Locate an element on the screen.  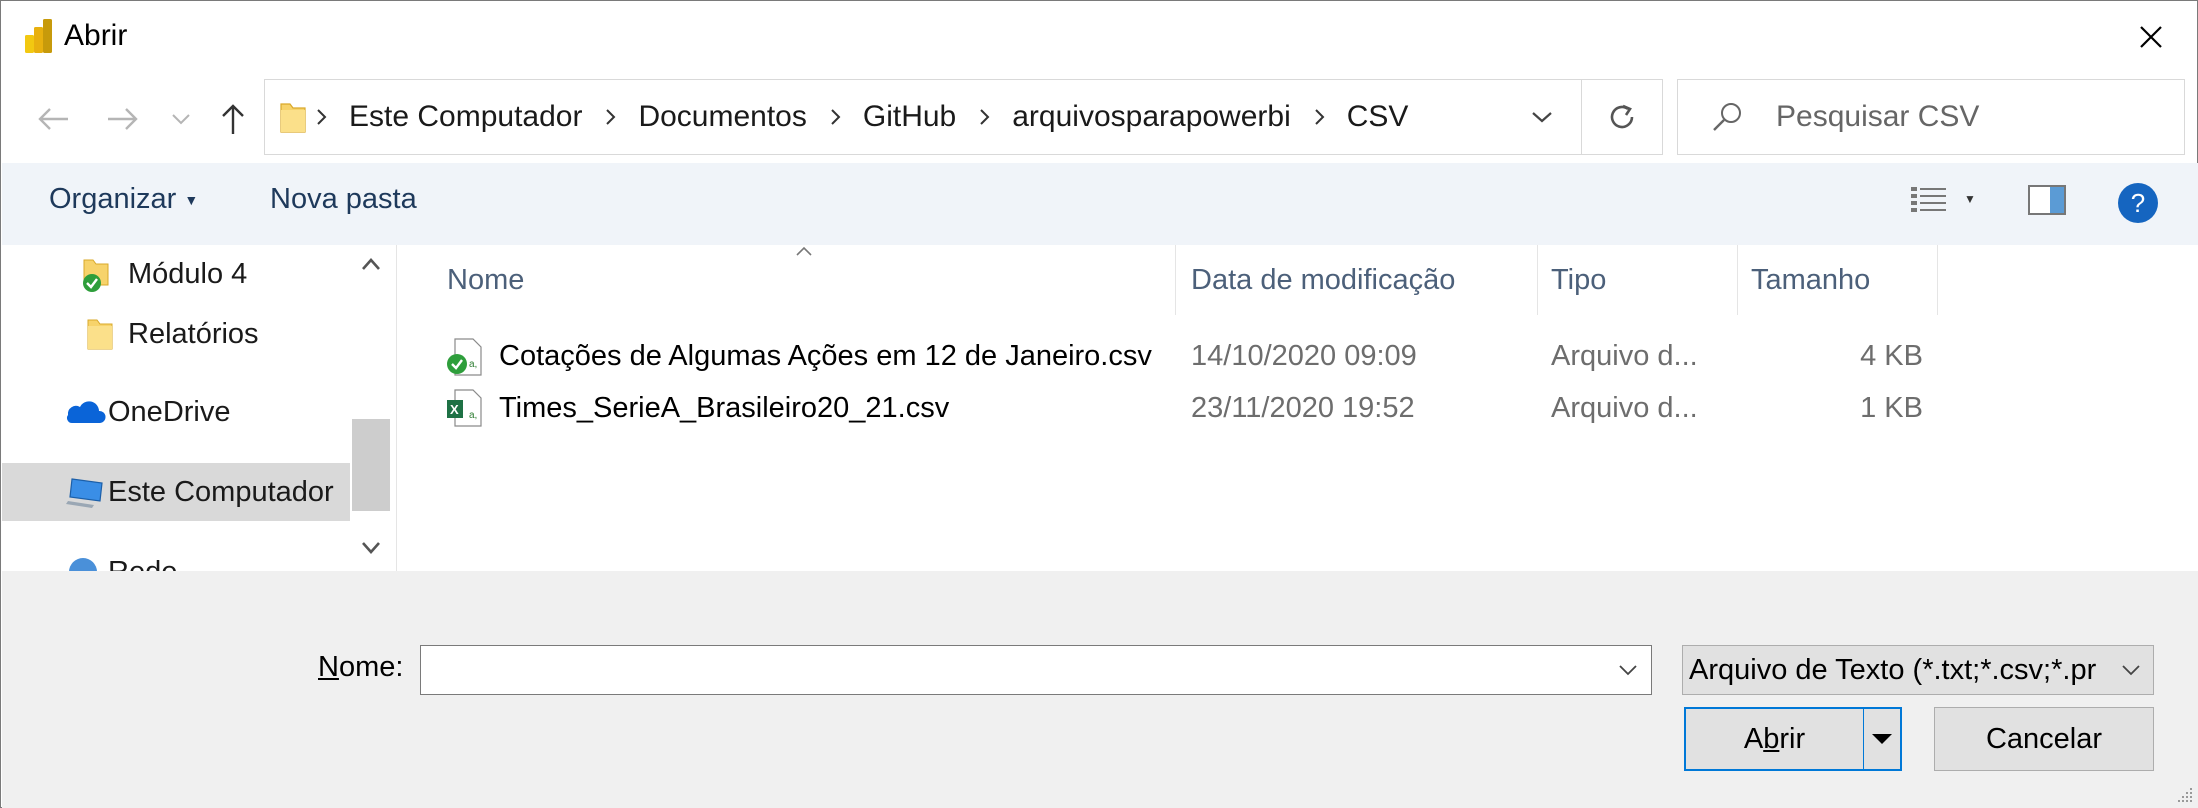
sidebar-item-modulo-4: Módulo 4 is located at coordinates (176, 274).